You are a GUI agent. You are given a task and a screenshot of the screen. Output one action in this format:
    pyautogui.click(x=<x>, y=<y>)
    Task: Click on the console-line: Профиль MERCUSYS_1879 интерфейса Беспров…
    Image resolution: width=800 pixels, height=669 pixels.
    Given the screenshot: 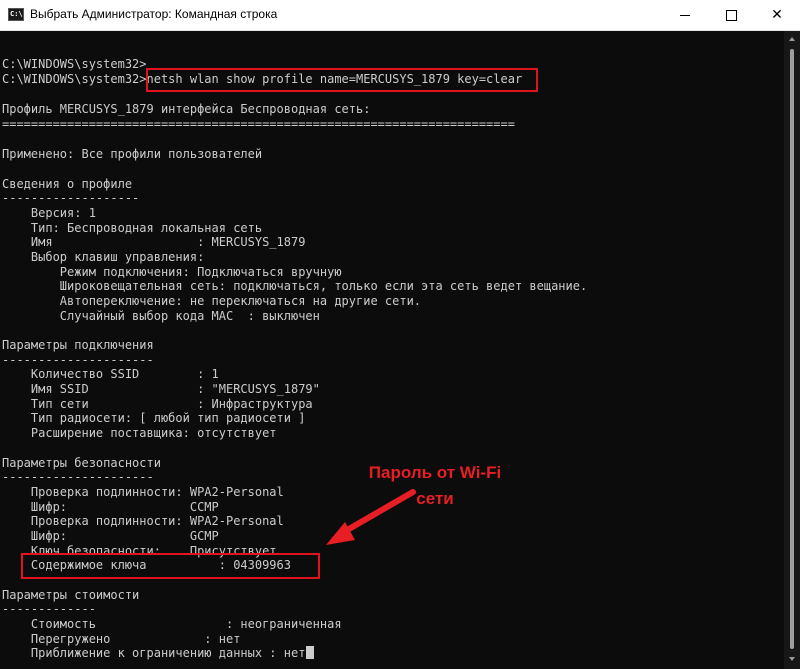 What is the action you would take?
    pyautogui.click(x=186, y=109)
    